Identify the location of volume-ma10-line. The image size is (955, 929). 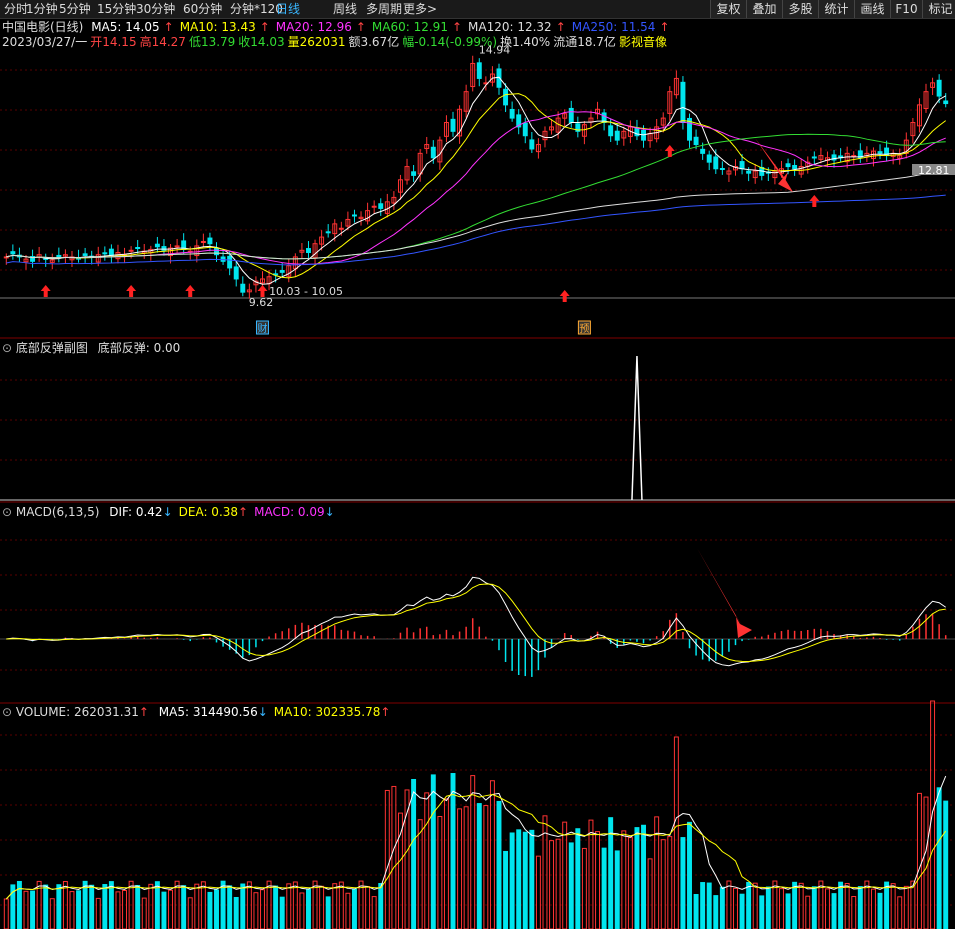
(476, 846).